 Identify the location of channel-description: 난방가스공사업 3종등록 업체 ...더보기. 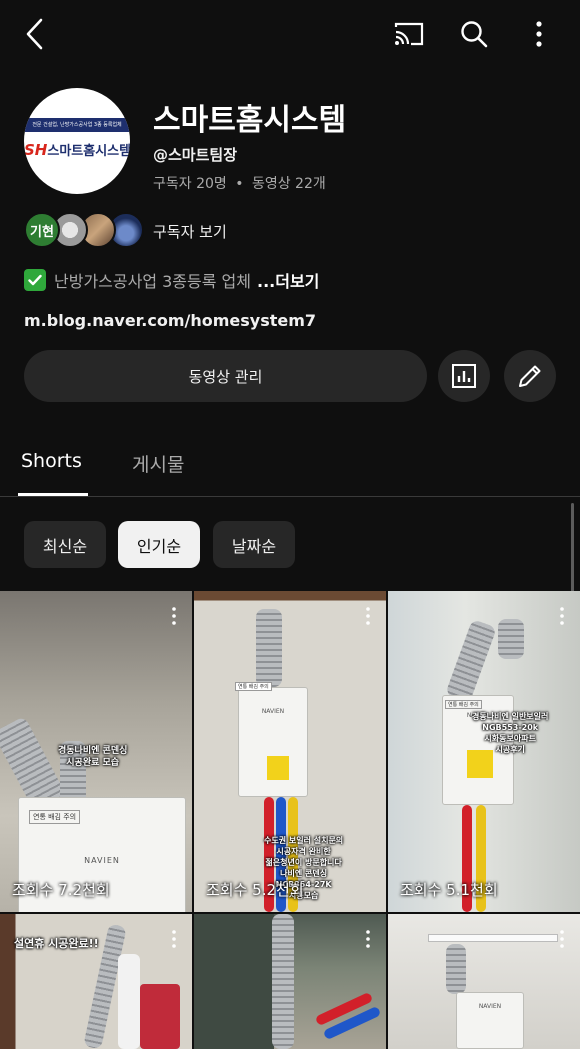
(171, 280).